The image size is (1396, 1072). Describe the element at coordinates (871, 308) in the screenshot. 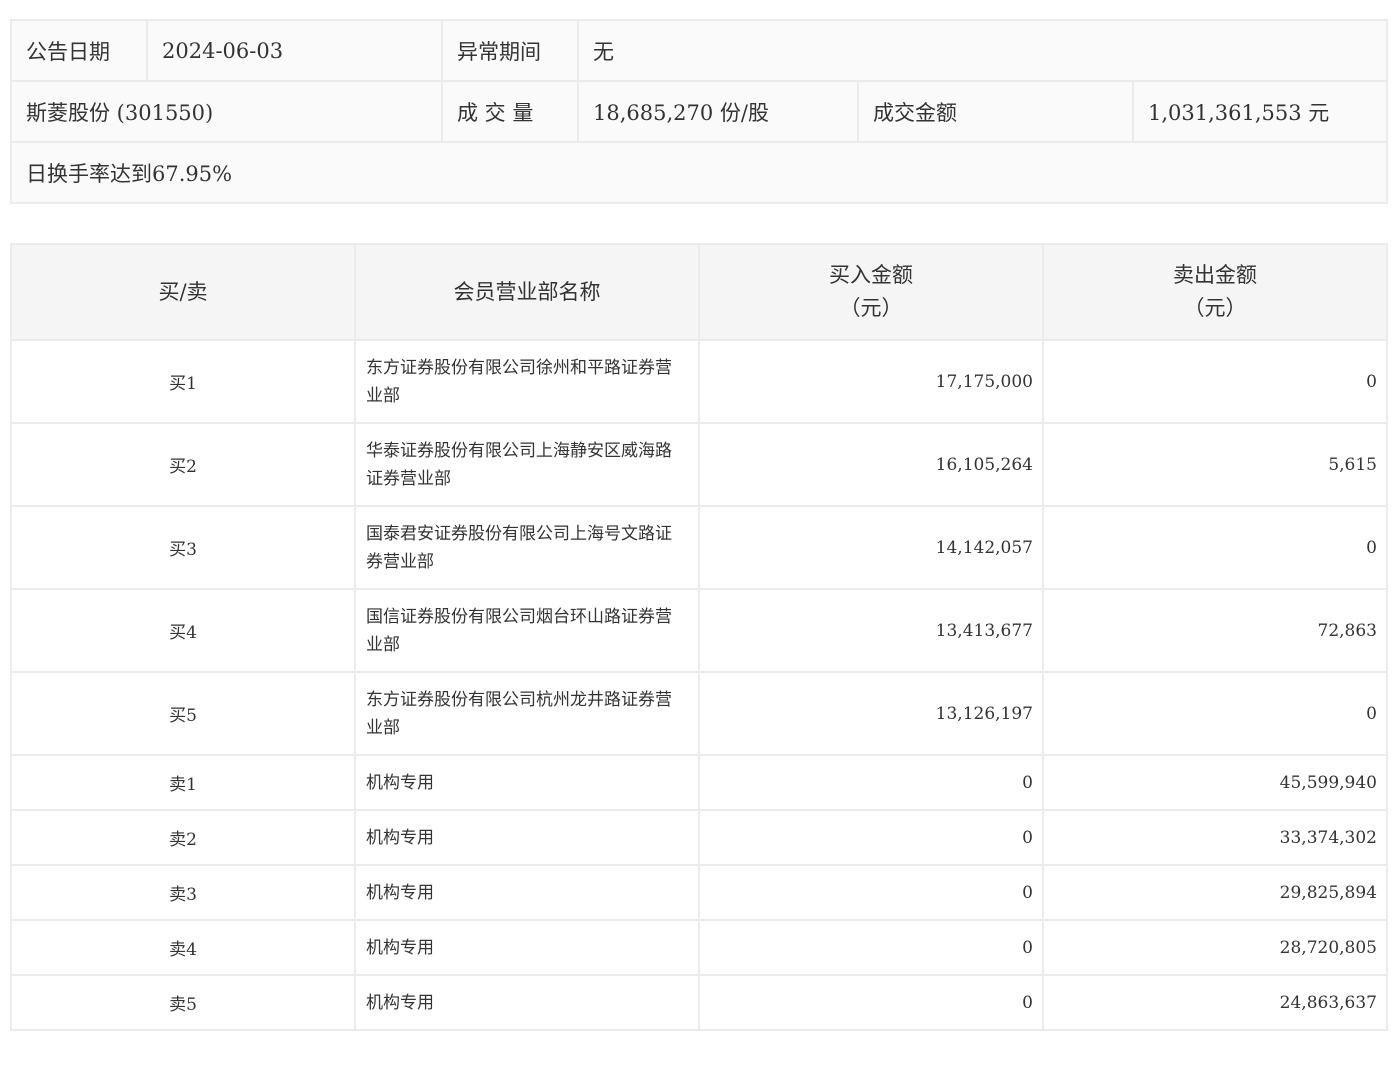

I see `header-buy-amount-unit: （元）` at that location.